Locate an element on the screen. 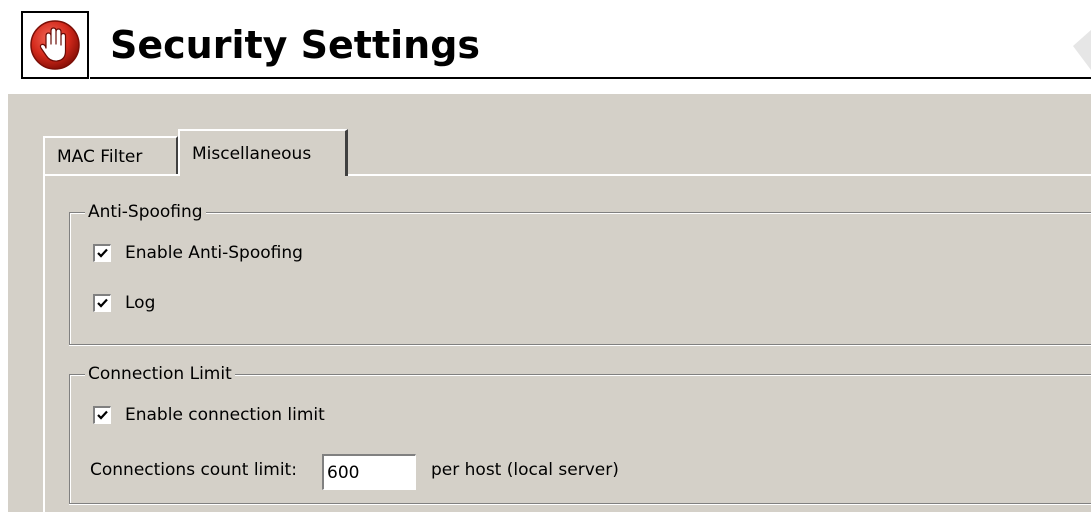 This screenshot has height=512, width=1091. page-title: Security Settings is located at coordinates (295, 45).